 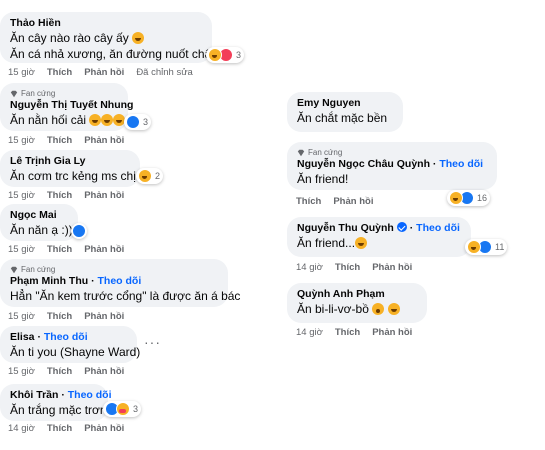 I want to click on comment-author: Emy Nguyen, so click(x=345, y=103).